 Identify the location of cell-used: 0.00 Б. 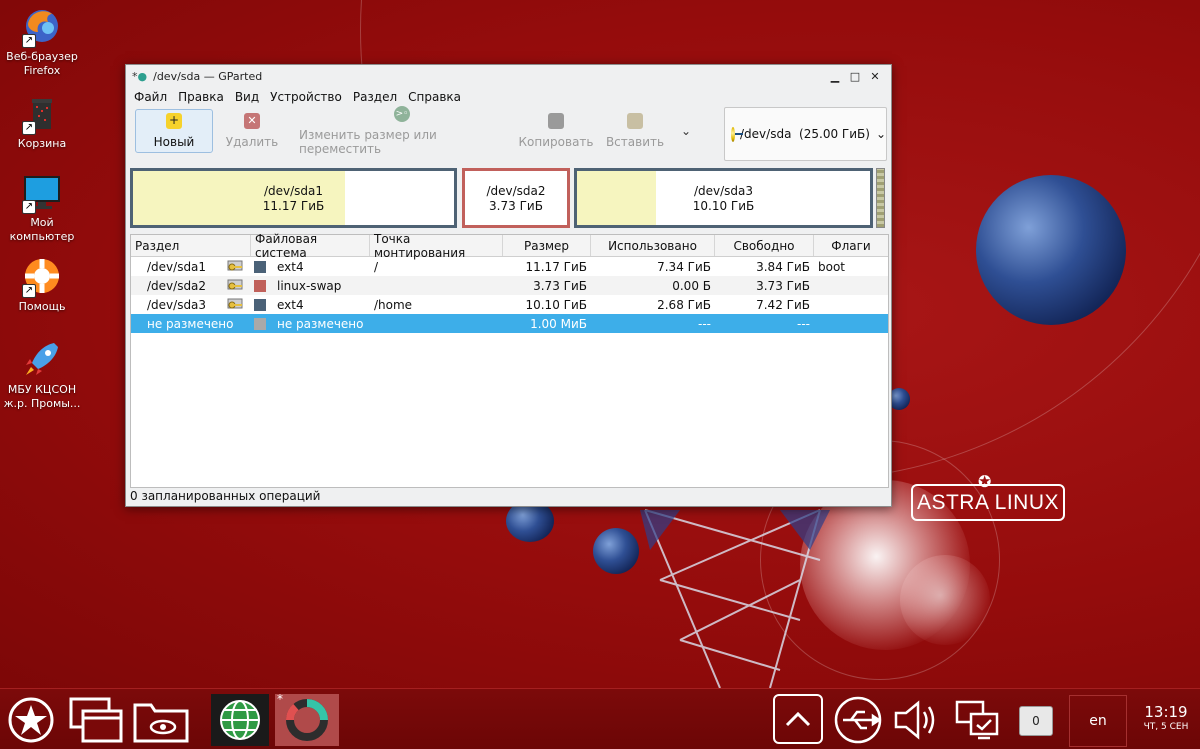
(691, 285).